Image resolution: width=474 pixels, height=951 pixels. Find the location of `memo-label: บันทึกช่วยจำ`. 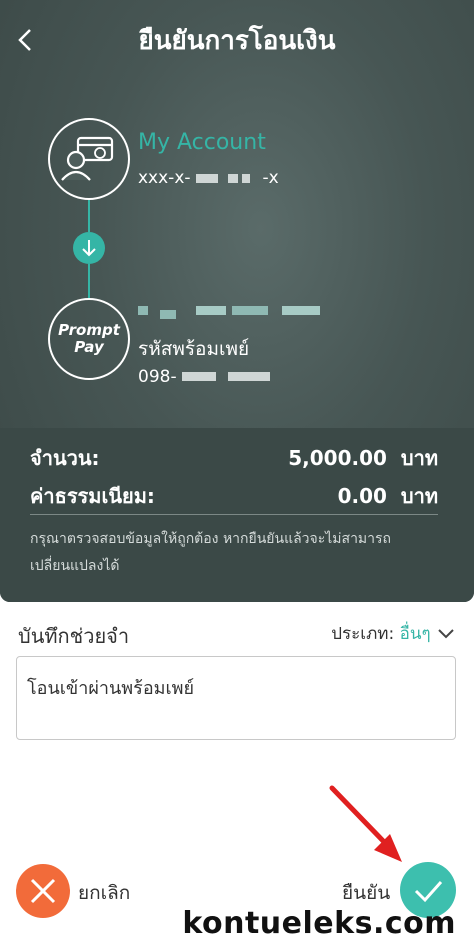

memo-label: บันทึกช่วยจำ is located at coordinates (74, 636).